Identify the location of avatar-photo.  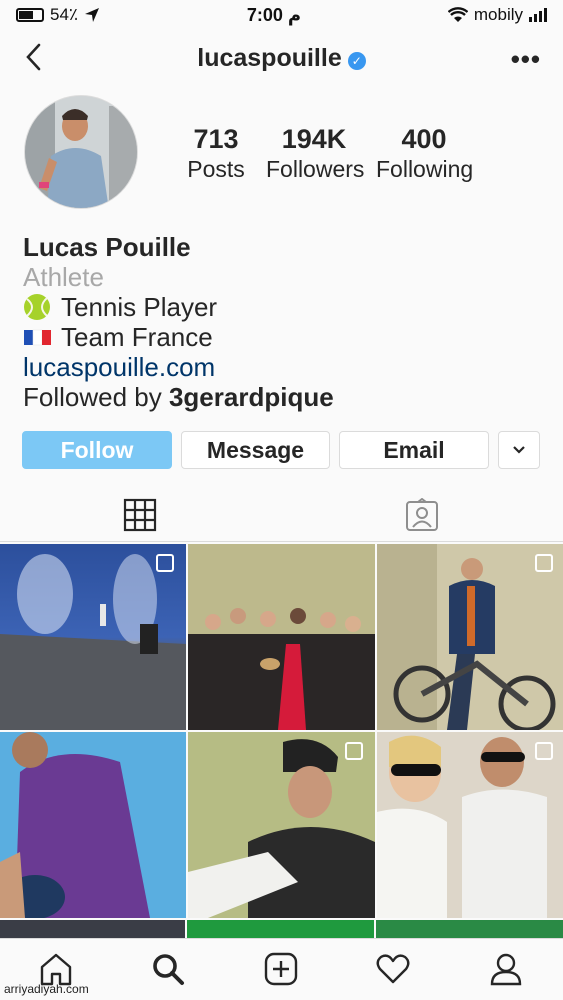
(81, 152).